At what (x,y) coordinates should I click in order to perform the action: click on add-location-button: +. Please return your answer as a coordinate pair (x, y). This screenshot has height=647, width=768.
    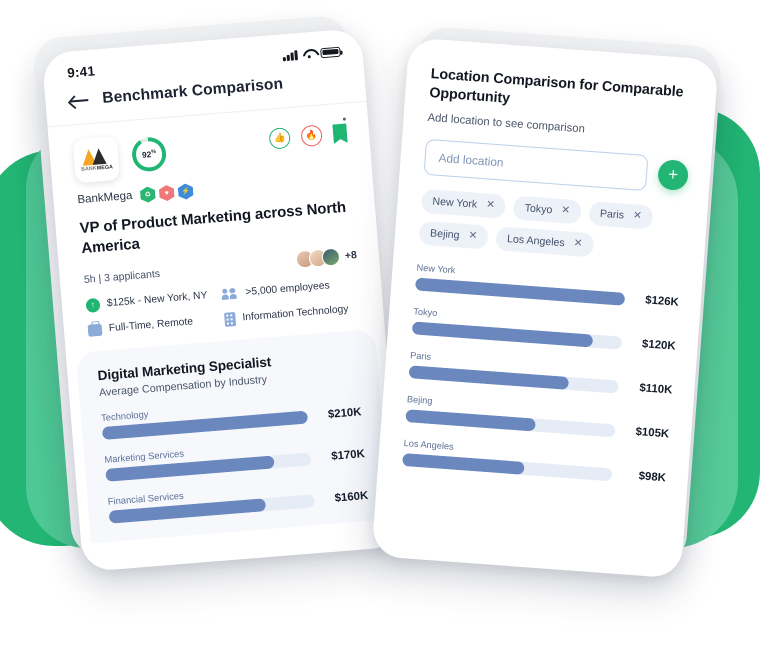
    Looking at the image, I should click on (673, 174).